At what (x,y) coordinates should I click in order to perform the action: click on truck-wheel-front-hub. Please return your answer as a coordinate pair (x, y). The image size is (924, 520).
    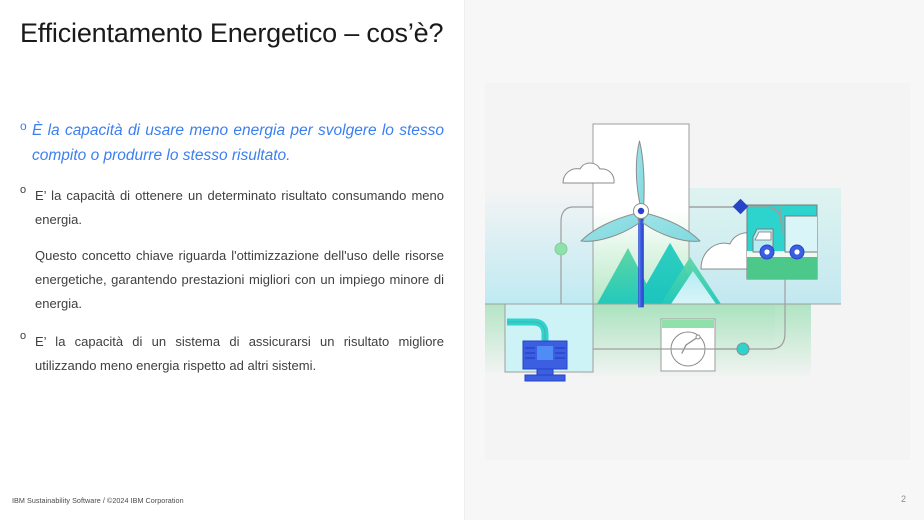
    Looking at the image, I should click on (767, 252).